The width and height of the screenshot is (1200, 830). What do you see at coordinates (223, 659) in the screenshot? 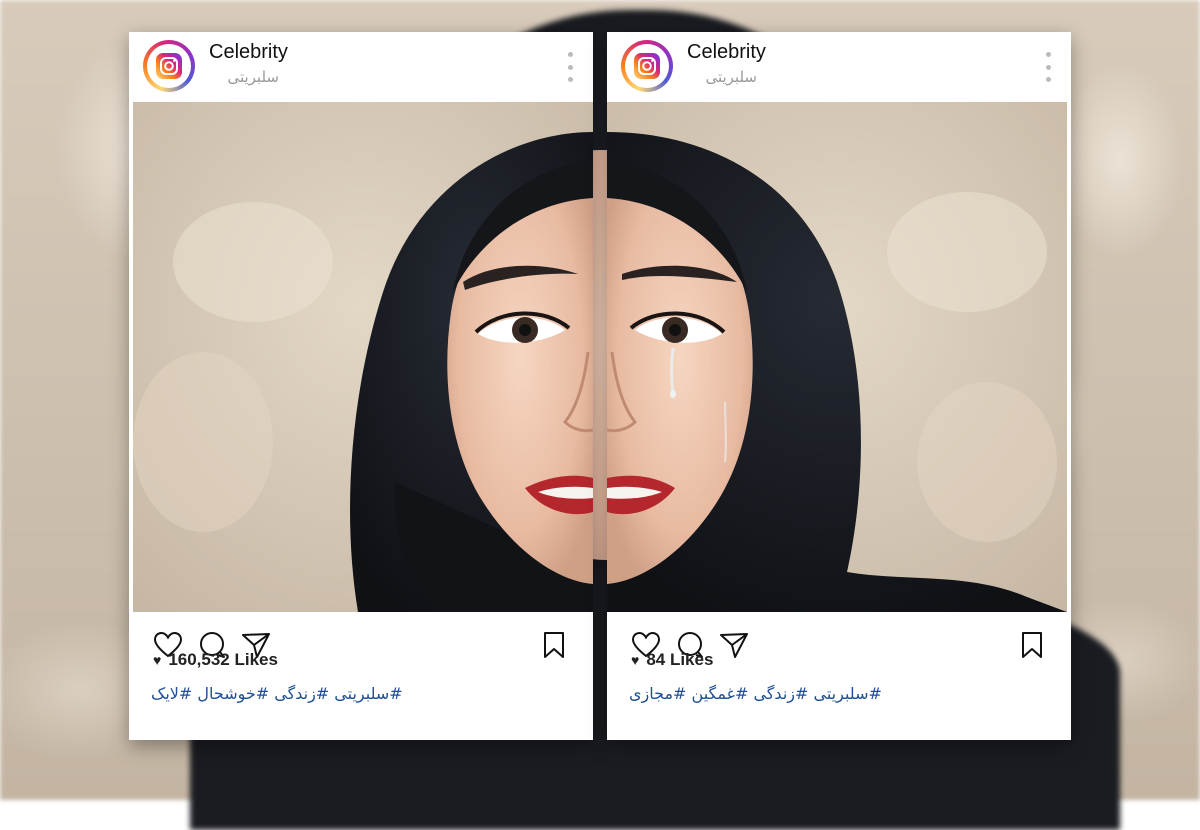
I see `likes-text: 160,532 Likes` at bounding box center [223, 659].